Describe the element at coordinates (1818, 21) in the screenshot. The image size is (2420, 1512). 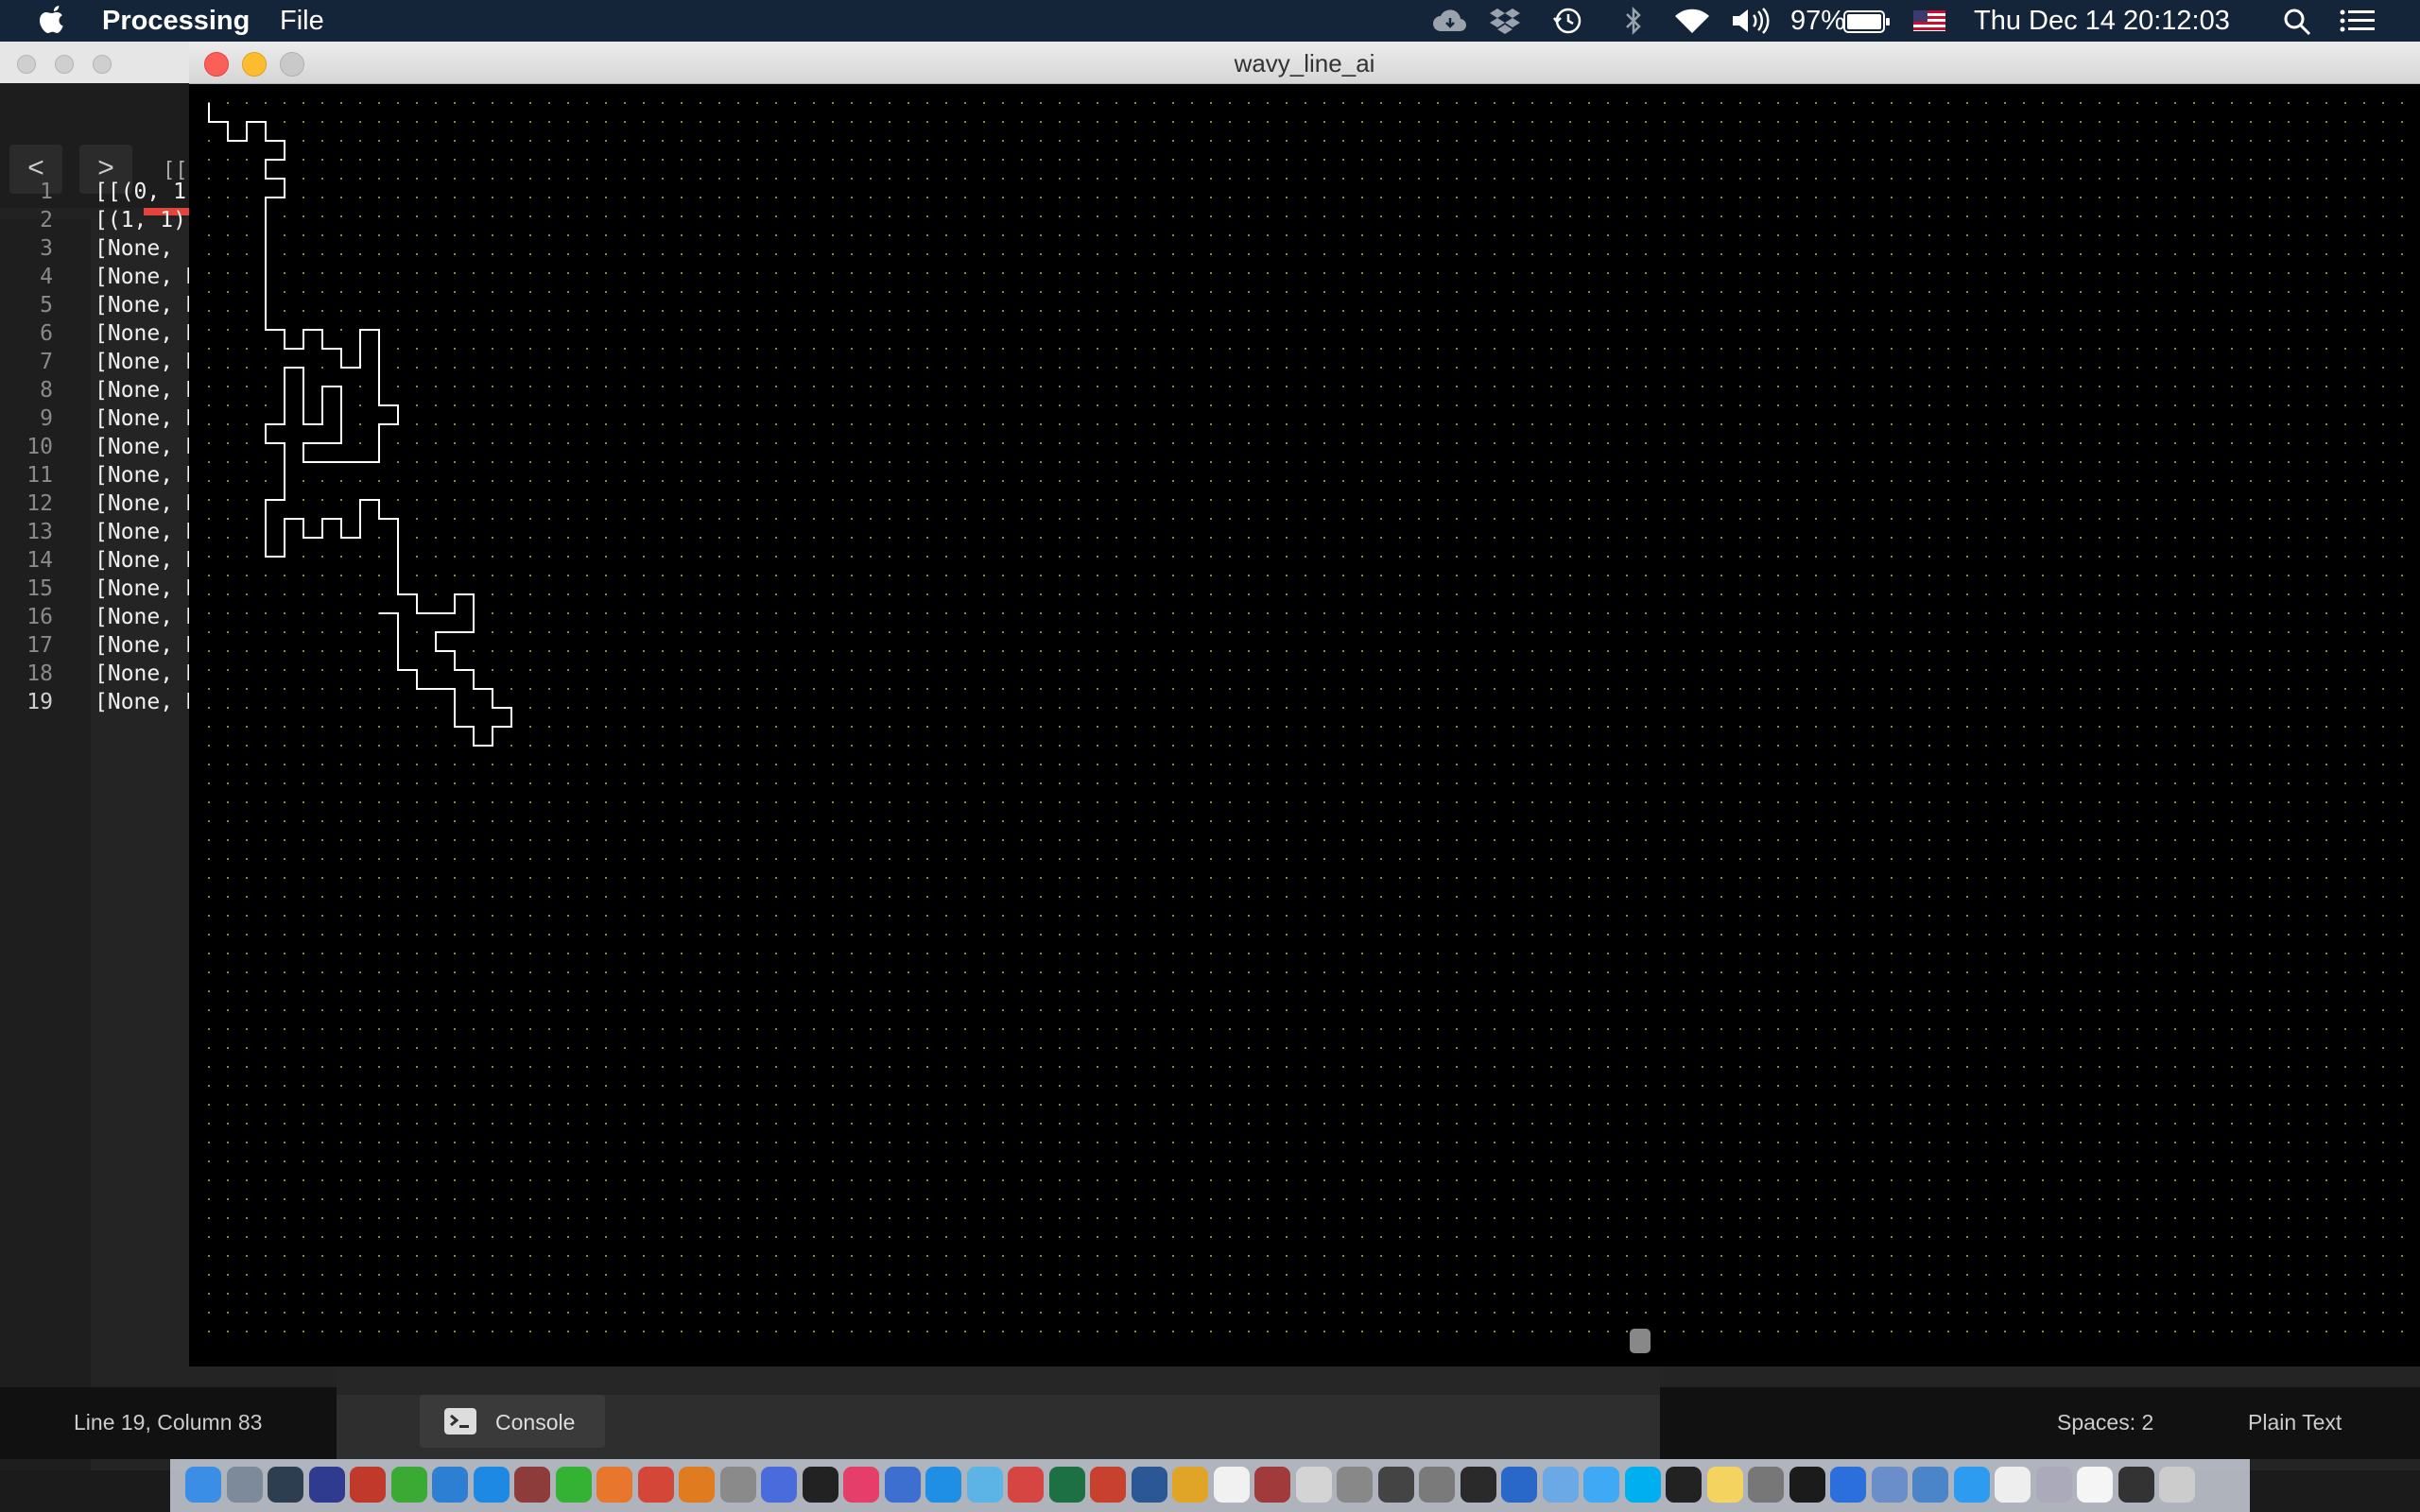
I see `battery-percentage: 97%` at that location.